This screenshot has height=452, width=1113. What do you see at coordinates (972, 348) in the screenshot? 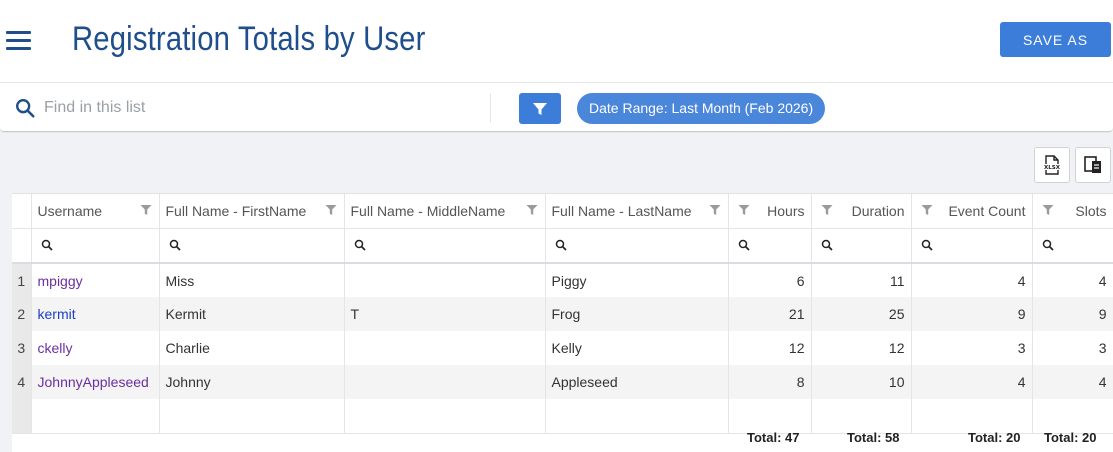
I see `event-count-cell: 3` at bounding box center [972, 348].